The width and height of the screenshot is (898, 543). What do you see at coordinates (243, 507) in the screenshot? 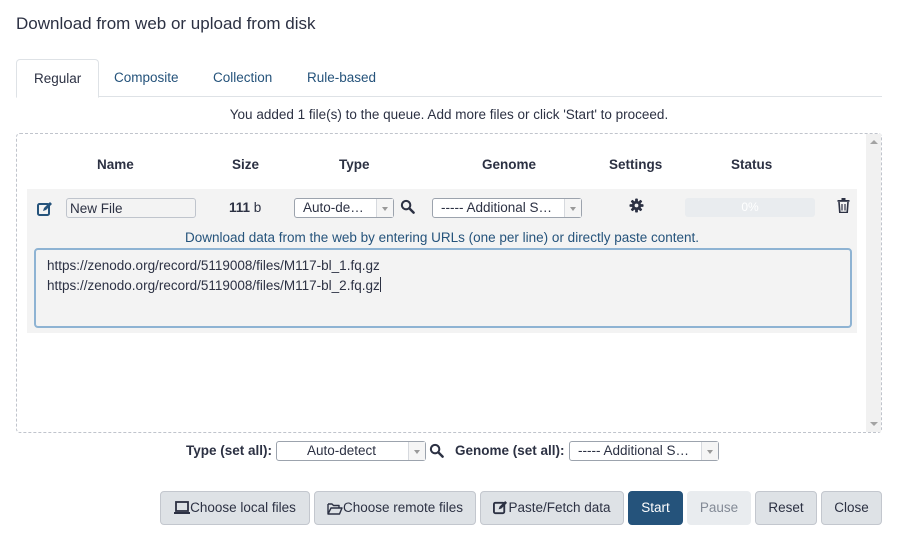
I see `choose-local-files-label: Choose local files` at bounding box center [243, 507].